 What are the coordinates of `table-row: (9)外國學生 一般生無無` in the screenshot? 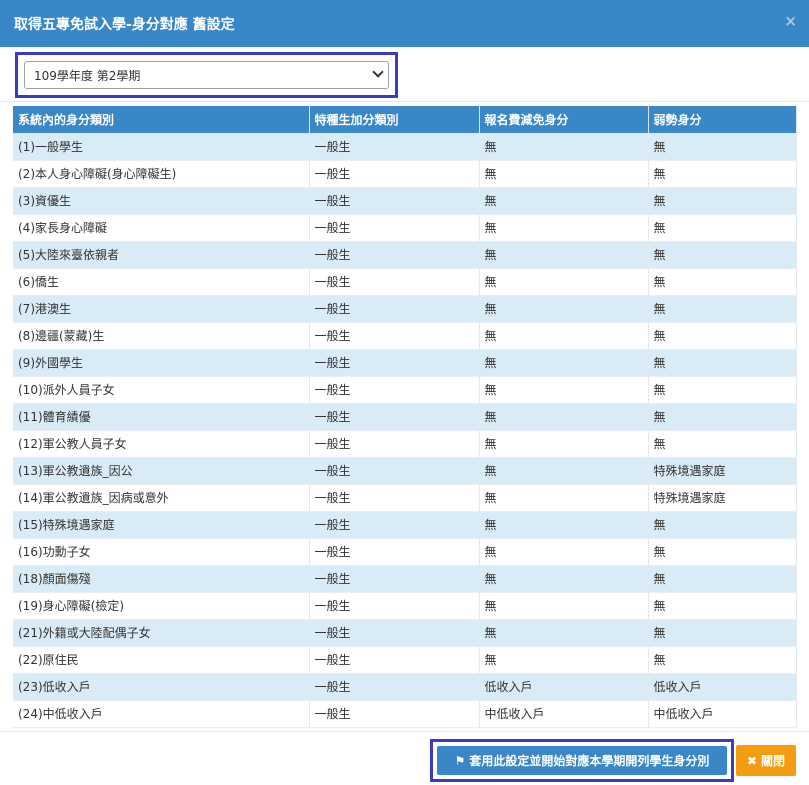 It's located at (405, 363).